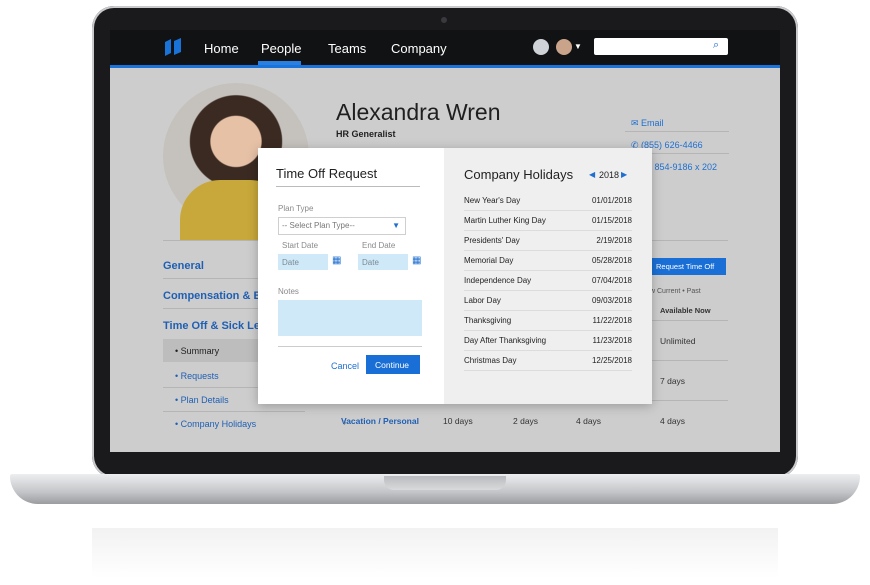 The width and height of the screenshot is (870, 585). What do you see at coordinates (380, 421) in the screenshot?
I see `vacation-row-label: Vacation / Personal` at bounding box center [380, 421].